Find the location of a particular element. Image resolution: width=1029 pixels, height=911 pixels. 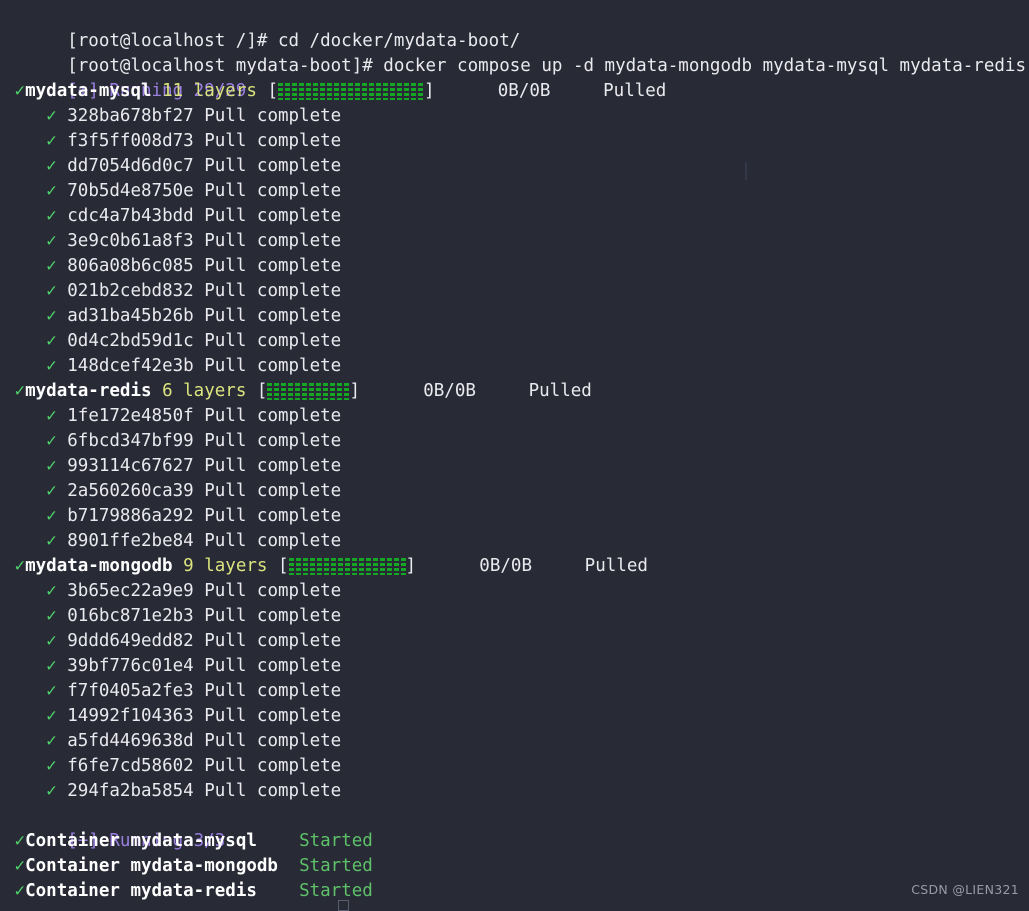

layer-row: ✓ f7f0405a2fe3 Pull complete is located at coordinates (516, 691).